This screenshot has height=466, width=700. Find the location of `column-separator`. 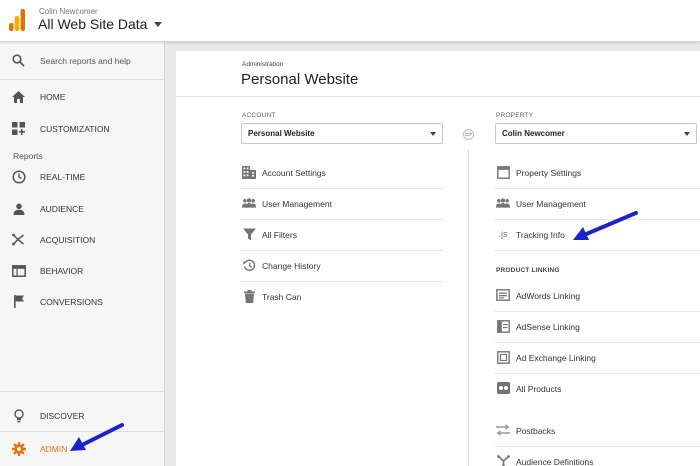

column-separator is located at coordinates (468, 307).